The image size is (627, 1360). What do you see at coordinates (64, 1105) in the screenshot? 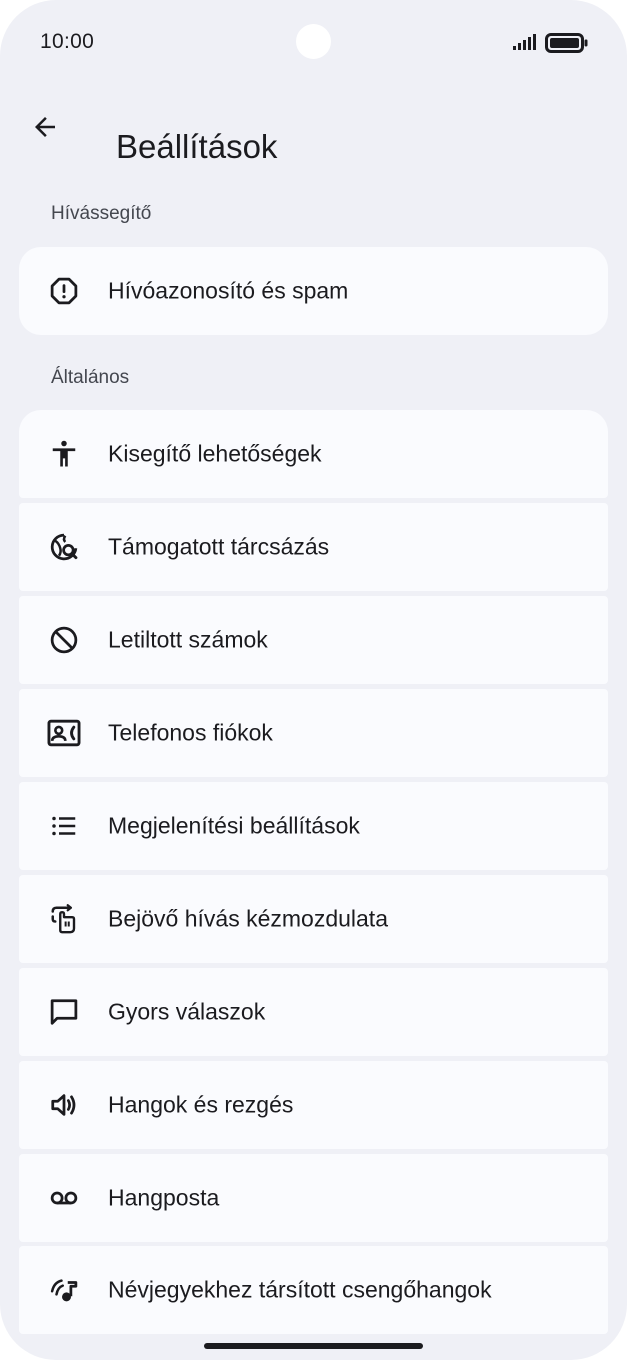
I see `volume-icon` at bounding box center [64, 1105].